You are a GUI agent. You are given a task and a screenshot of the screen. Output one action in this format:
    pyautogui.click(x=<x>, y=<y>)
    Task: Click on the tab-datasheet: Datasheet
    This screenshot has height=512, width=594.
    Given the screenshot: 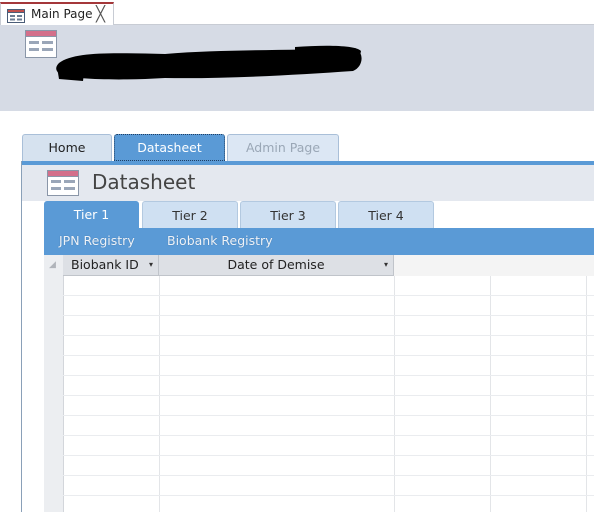 What is the action you would take?
    pyautogui.click(x=169, y=147)
    